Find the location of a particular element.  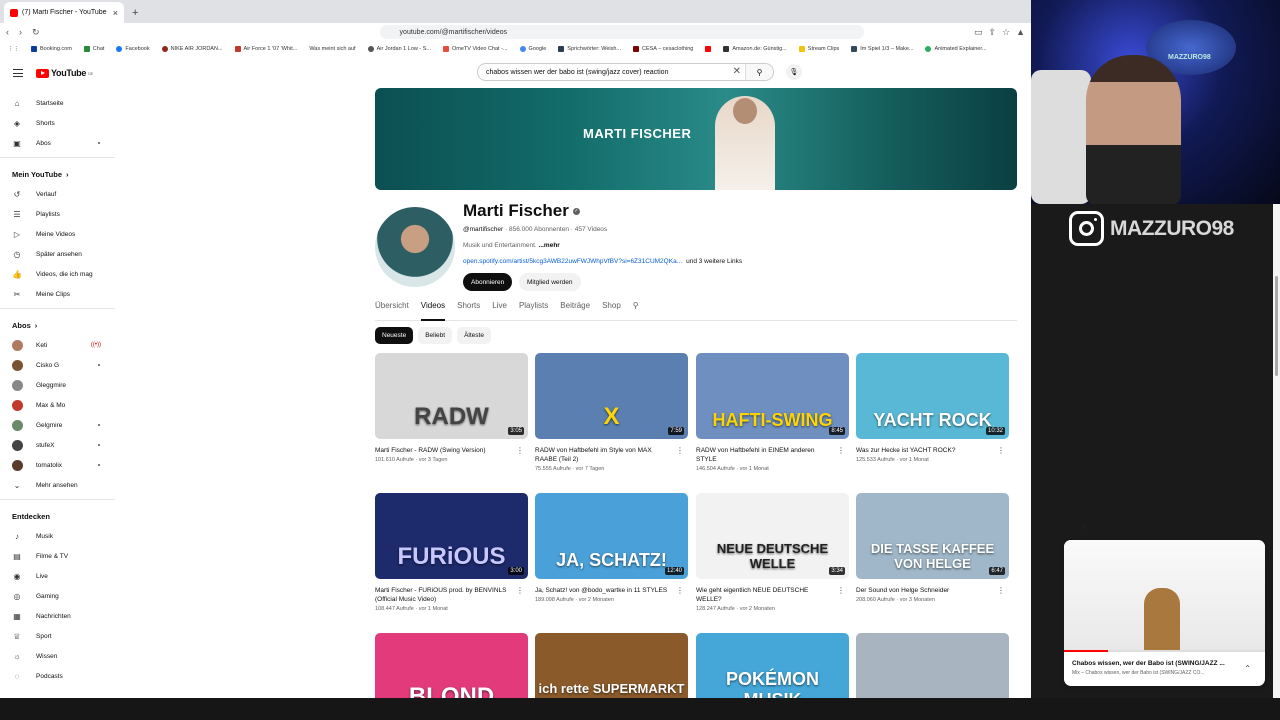

forward-icon: › is located at coordinates (20, 32).